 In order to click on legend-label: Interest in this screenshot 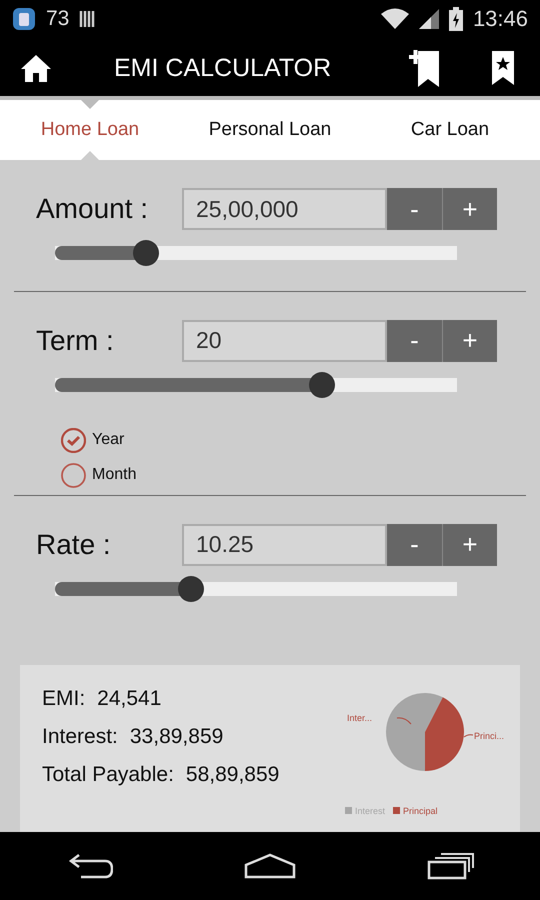, I will do `click(370, 811)`.